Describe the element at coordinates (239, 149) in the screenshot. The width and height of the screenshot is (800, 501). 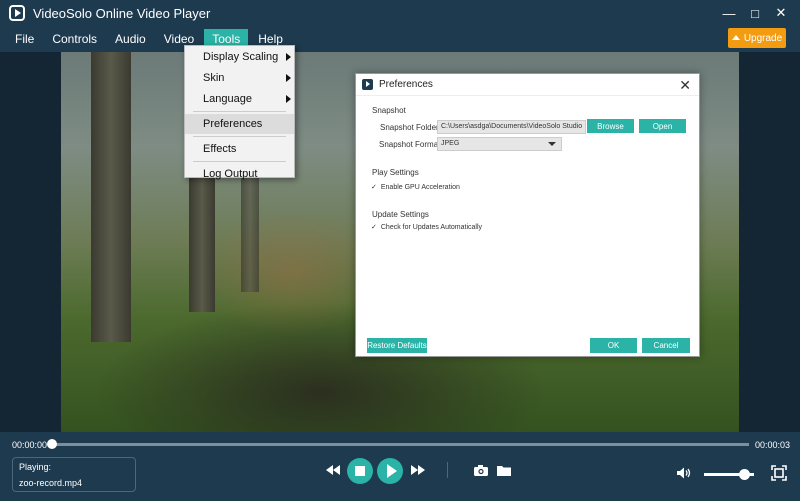
I see `menu-item-effects: Effects` at that location.